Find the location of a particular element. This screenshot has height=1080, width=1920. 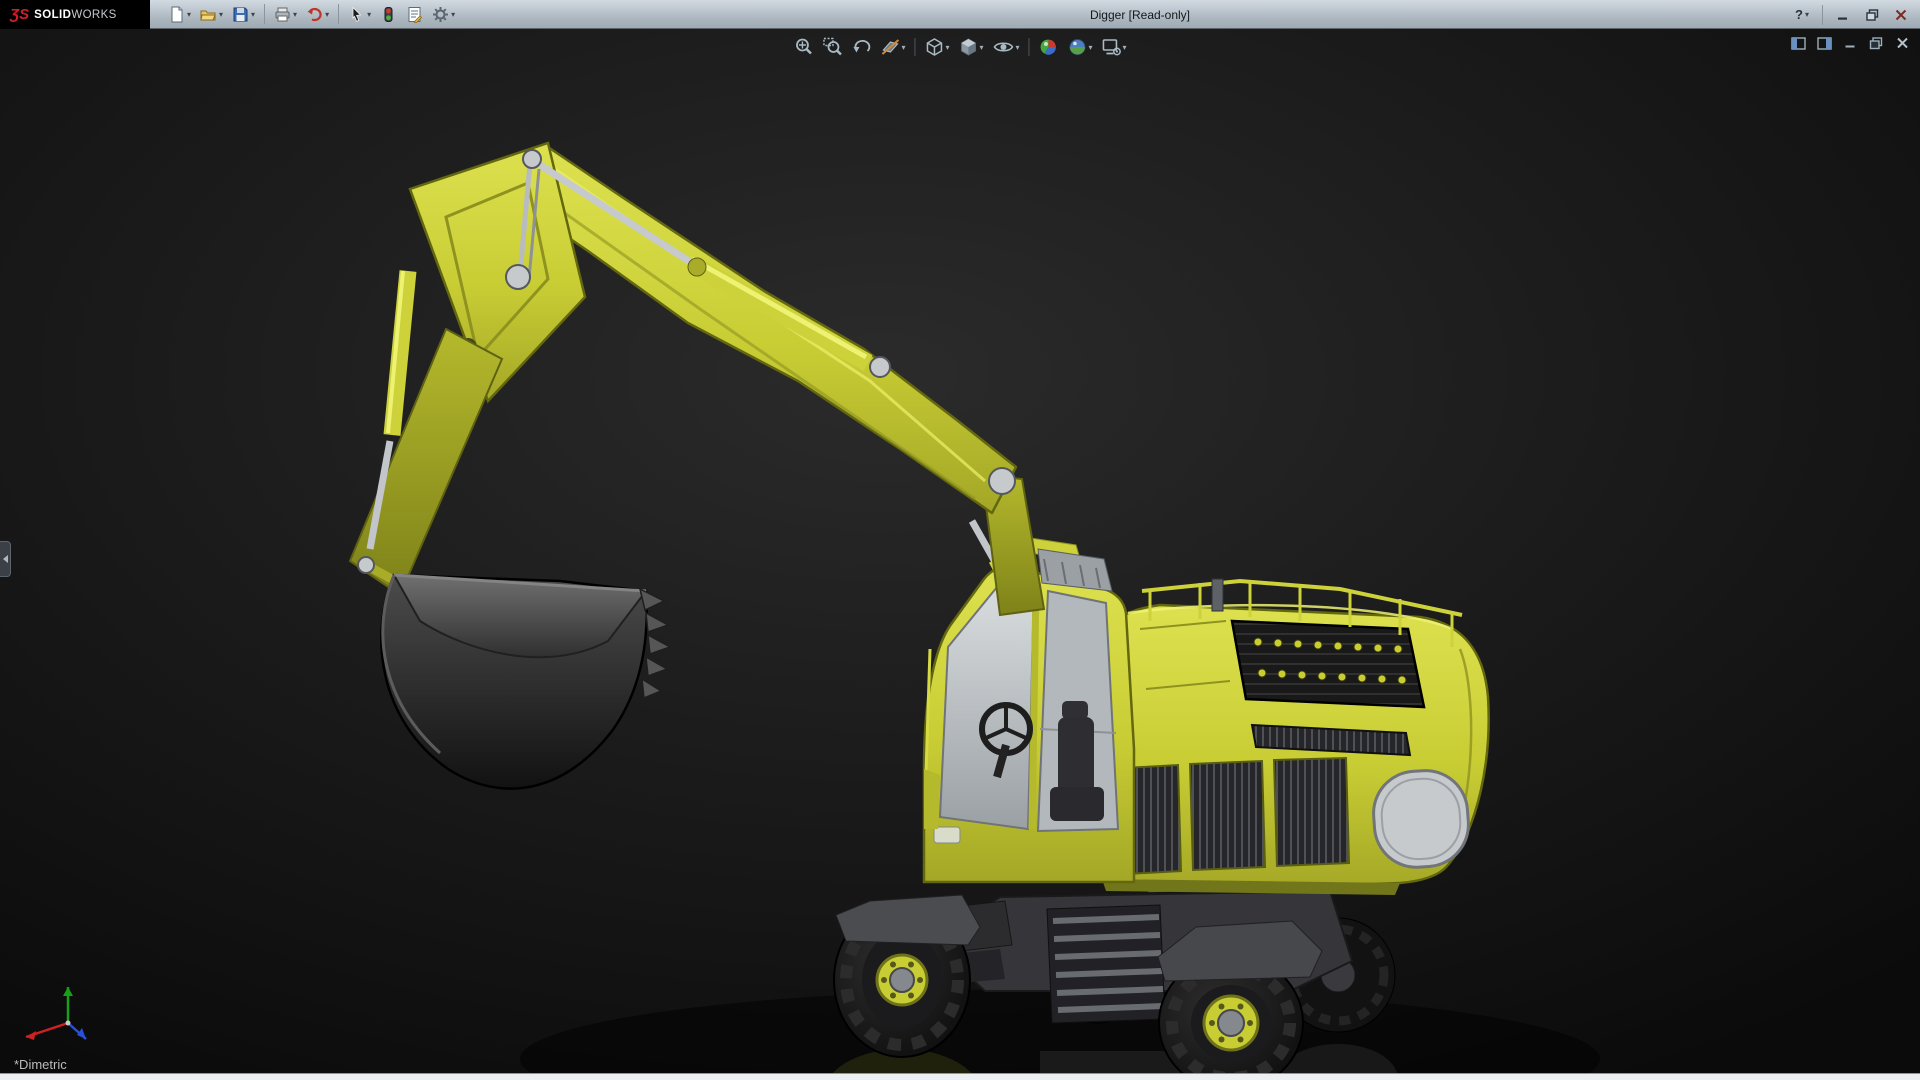

display-style-button is located at coordinates (970, 47).